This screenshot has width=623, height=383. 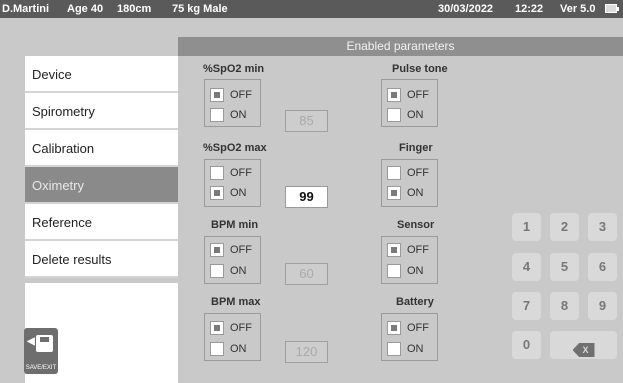 I want to click on battery-off-checkbox, so click(x=394, y=328).